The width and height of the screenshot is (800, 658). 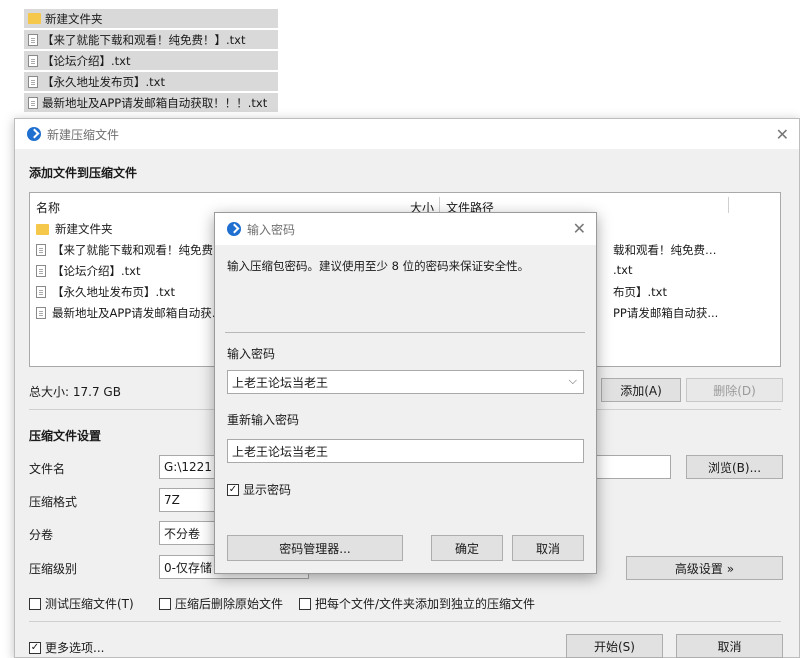 What do you see at coordinates (405, 451) in the screenshot?
I see `reenter-password-input: 上老王论坛当老王` at bounding box center [405, 451].